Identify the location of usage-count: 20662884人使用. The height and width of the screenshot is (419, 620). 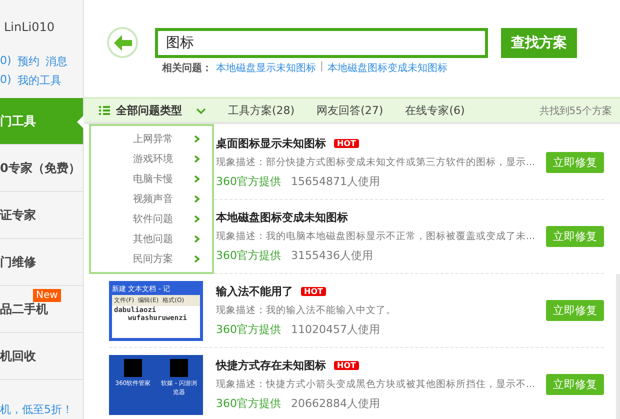
(335, 403).